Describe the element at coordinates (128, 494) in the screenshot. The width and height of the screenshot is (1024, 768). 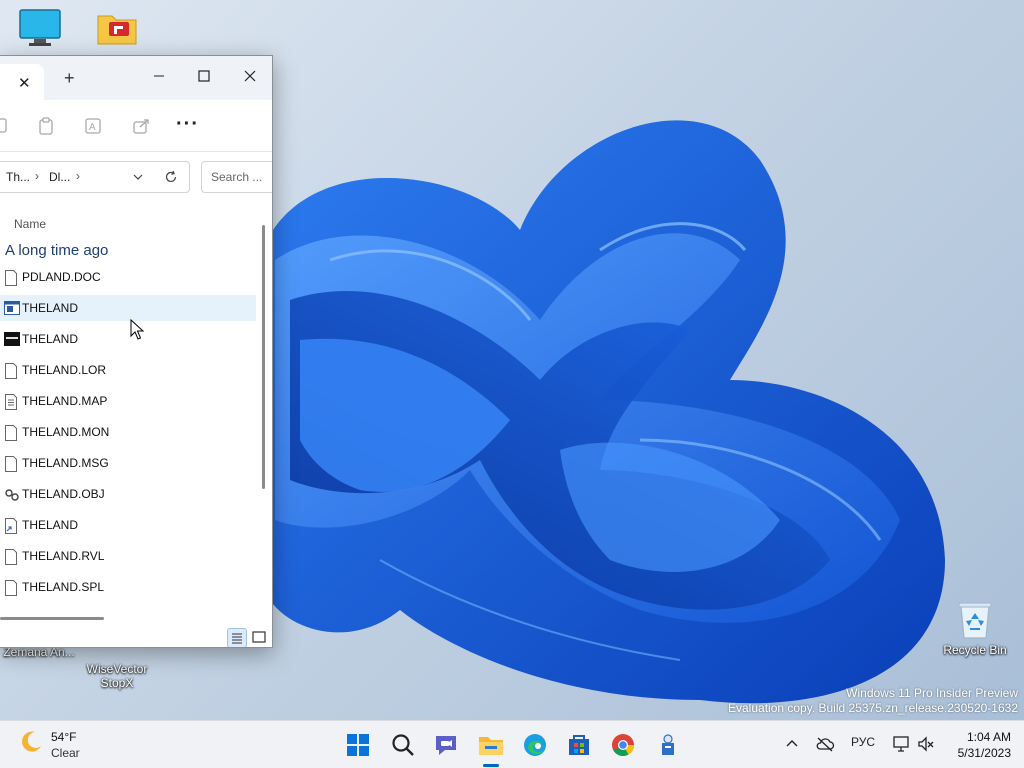
I see `file-row: THELAND.OBJ` at that location.